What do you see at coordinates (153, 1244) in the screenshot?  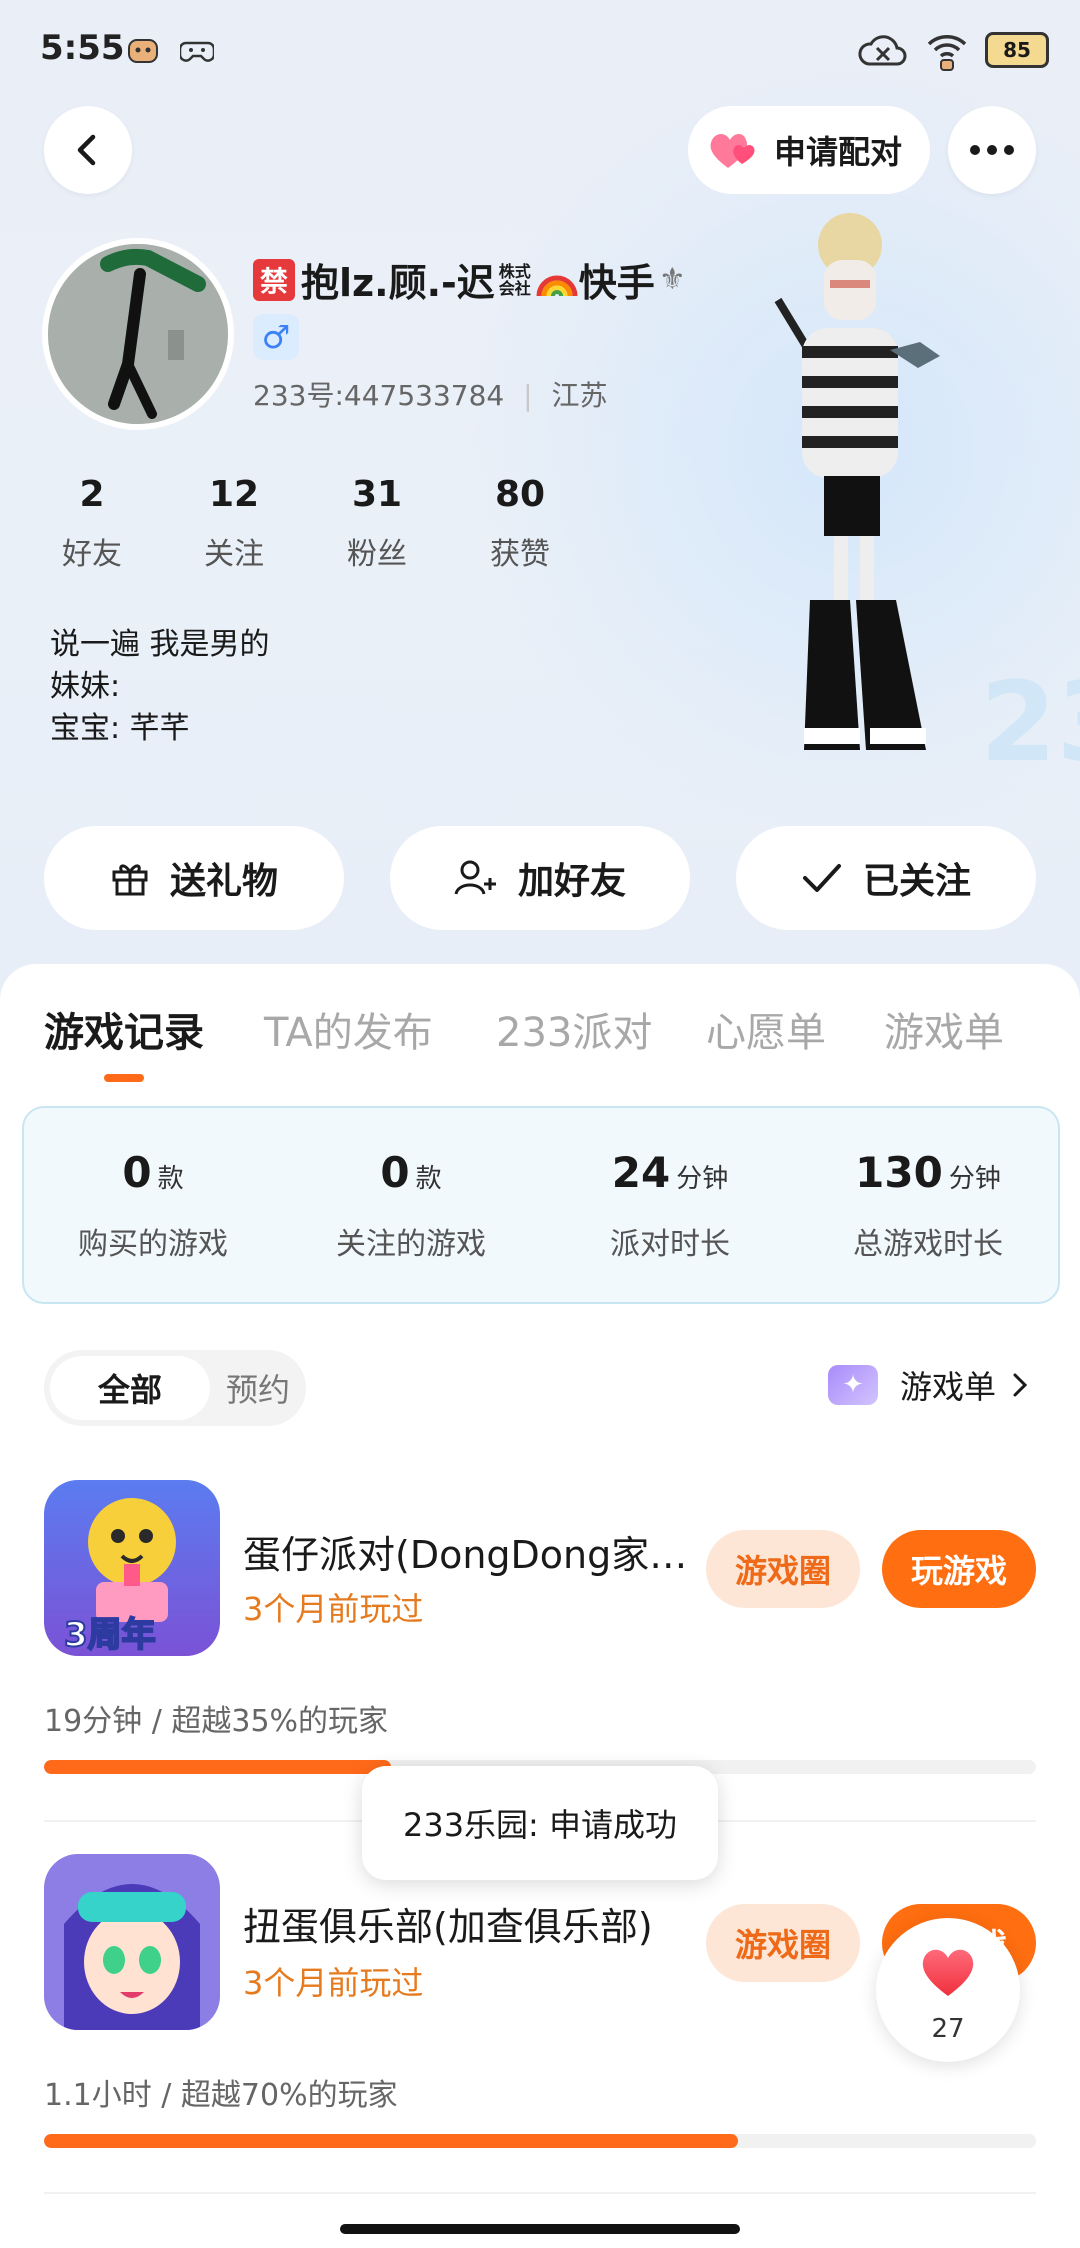 I see `summary-label: 购买的游戏` at bounding box center [153, 1244].